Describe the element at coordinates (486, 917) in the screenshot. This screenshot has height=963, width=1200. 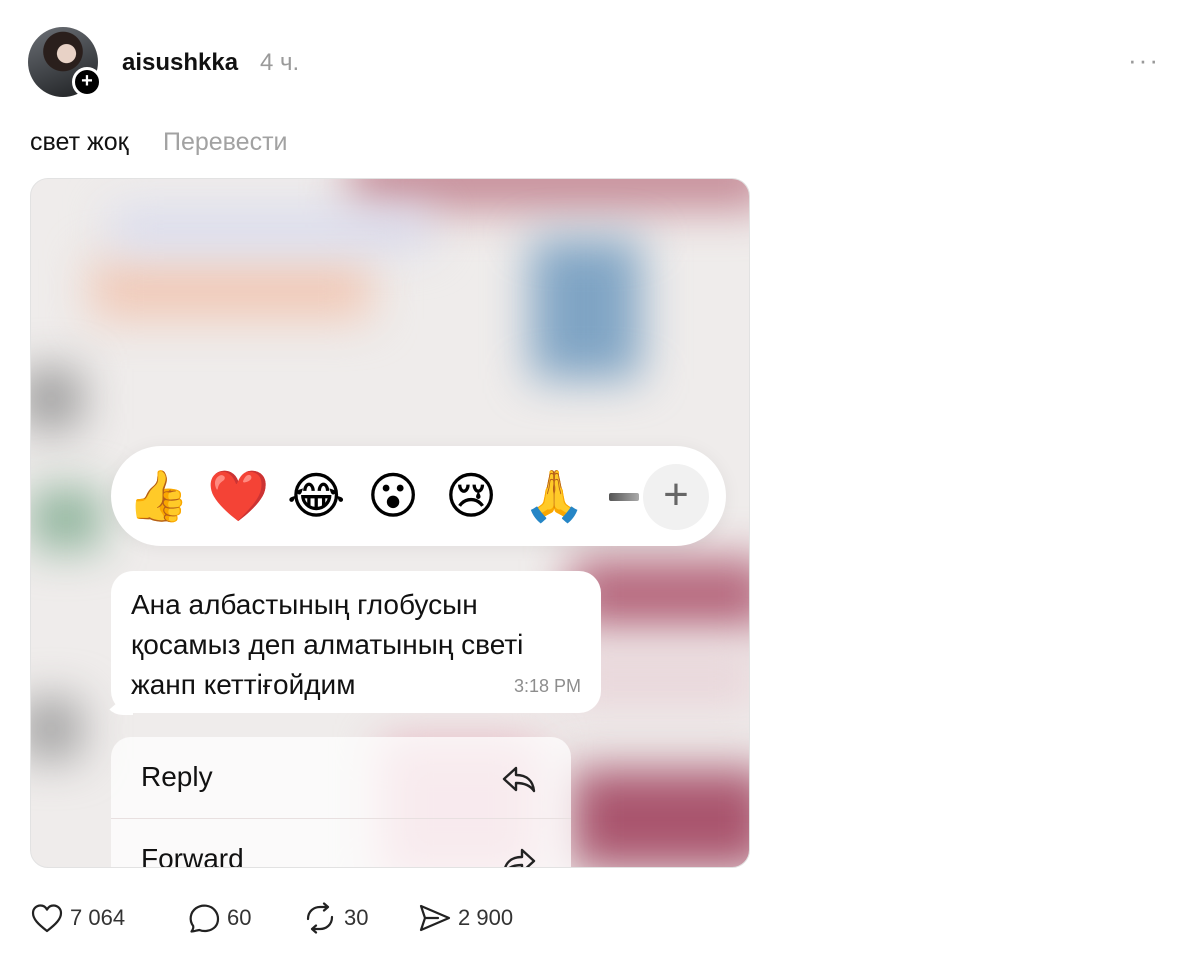
I see `share-count: 2 900` at that location.